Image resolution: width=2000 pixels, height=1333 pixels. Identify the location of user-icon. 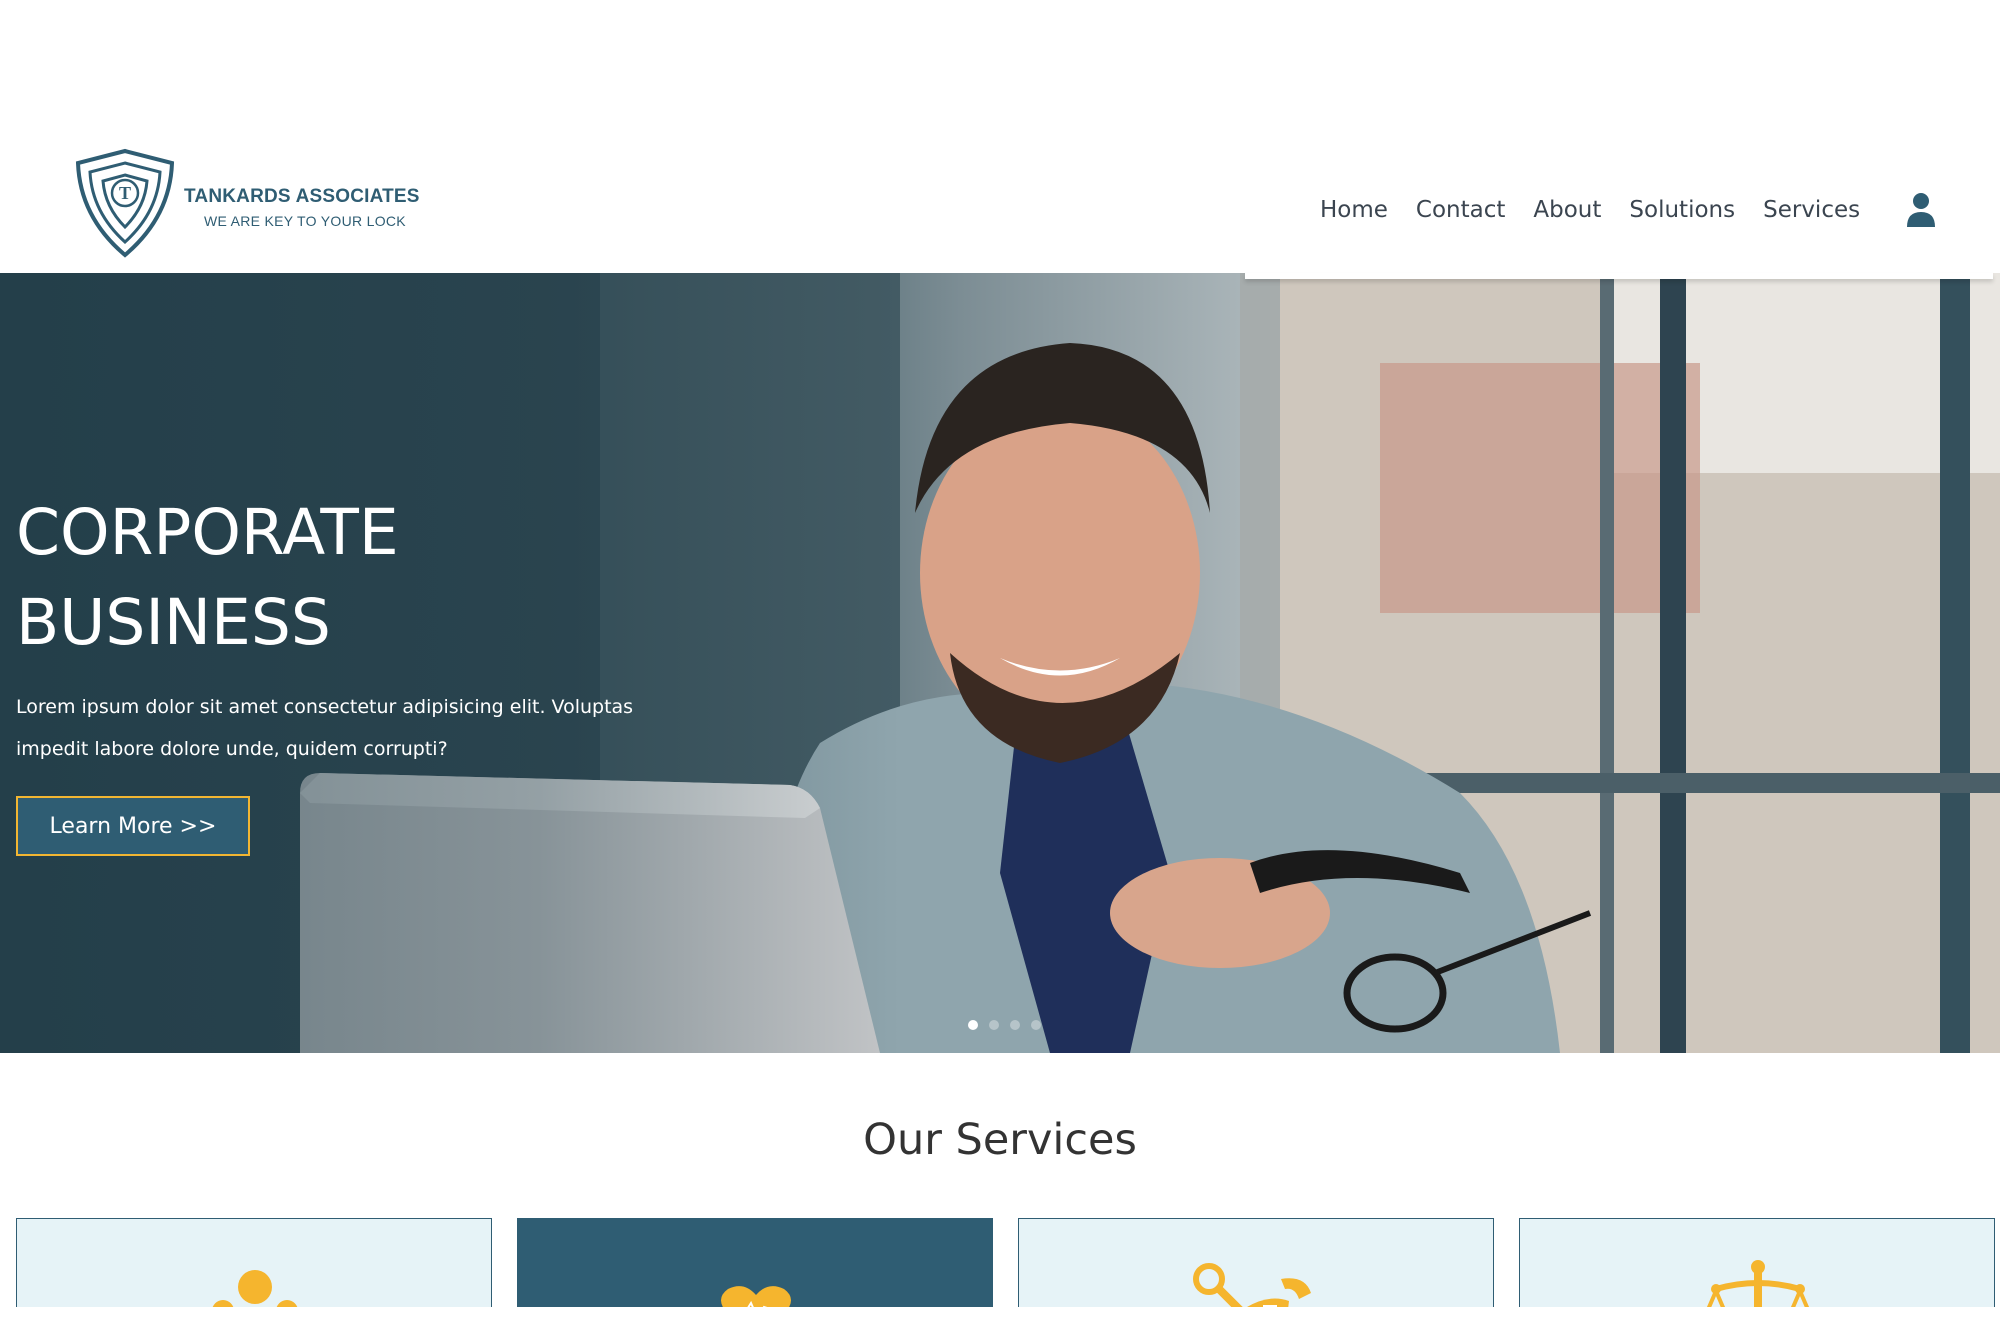
(1921, 210).